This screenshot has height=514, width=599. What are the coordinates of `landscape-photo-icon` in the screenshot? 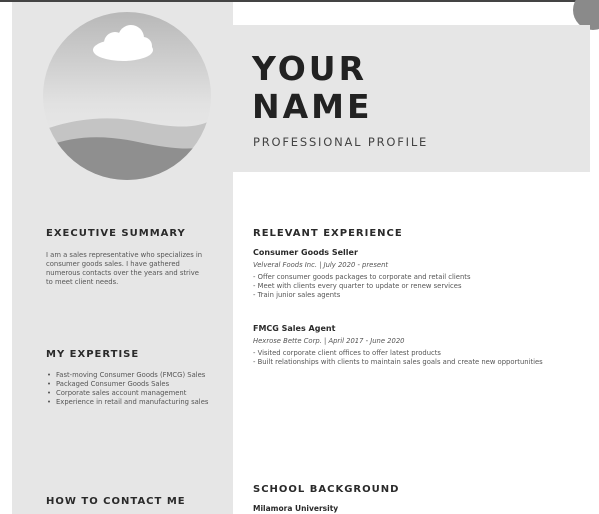 It's located at (127, 96).